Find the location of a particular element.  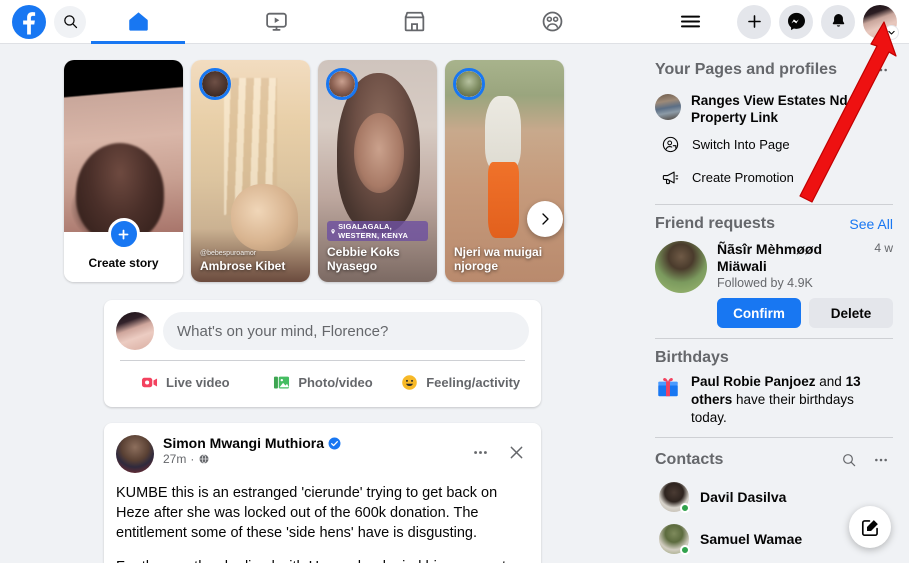

notifications-button is located at coordinates (838, 21).